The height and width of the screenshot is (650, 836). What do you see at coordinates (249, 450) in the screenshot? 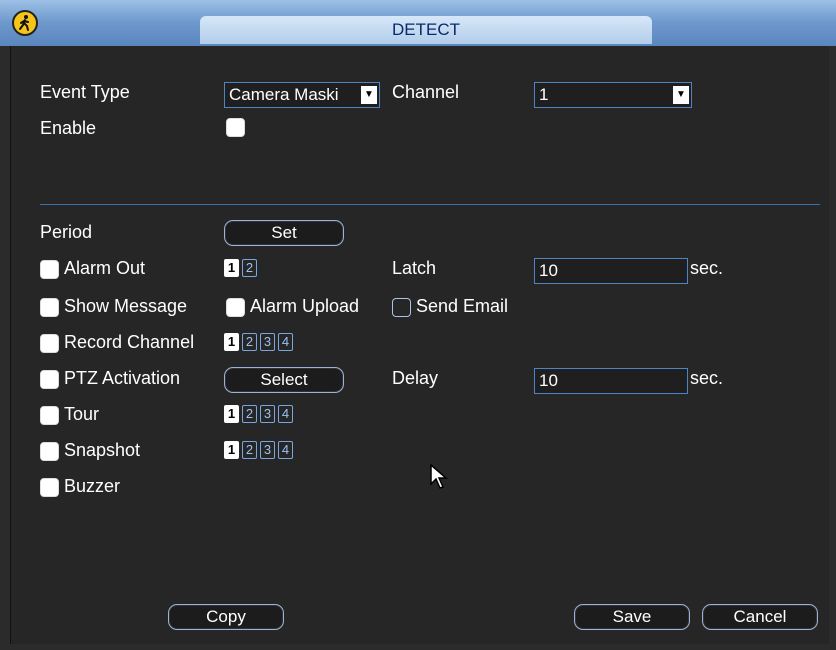
I see `snapshot-channel-2: 2` at bounding box center [249, 450].